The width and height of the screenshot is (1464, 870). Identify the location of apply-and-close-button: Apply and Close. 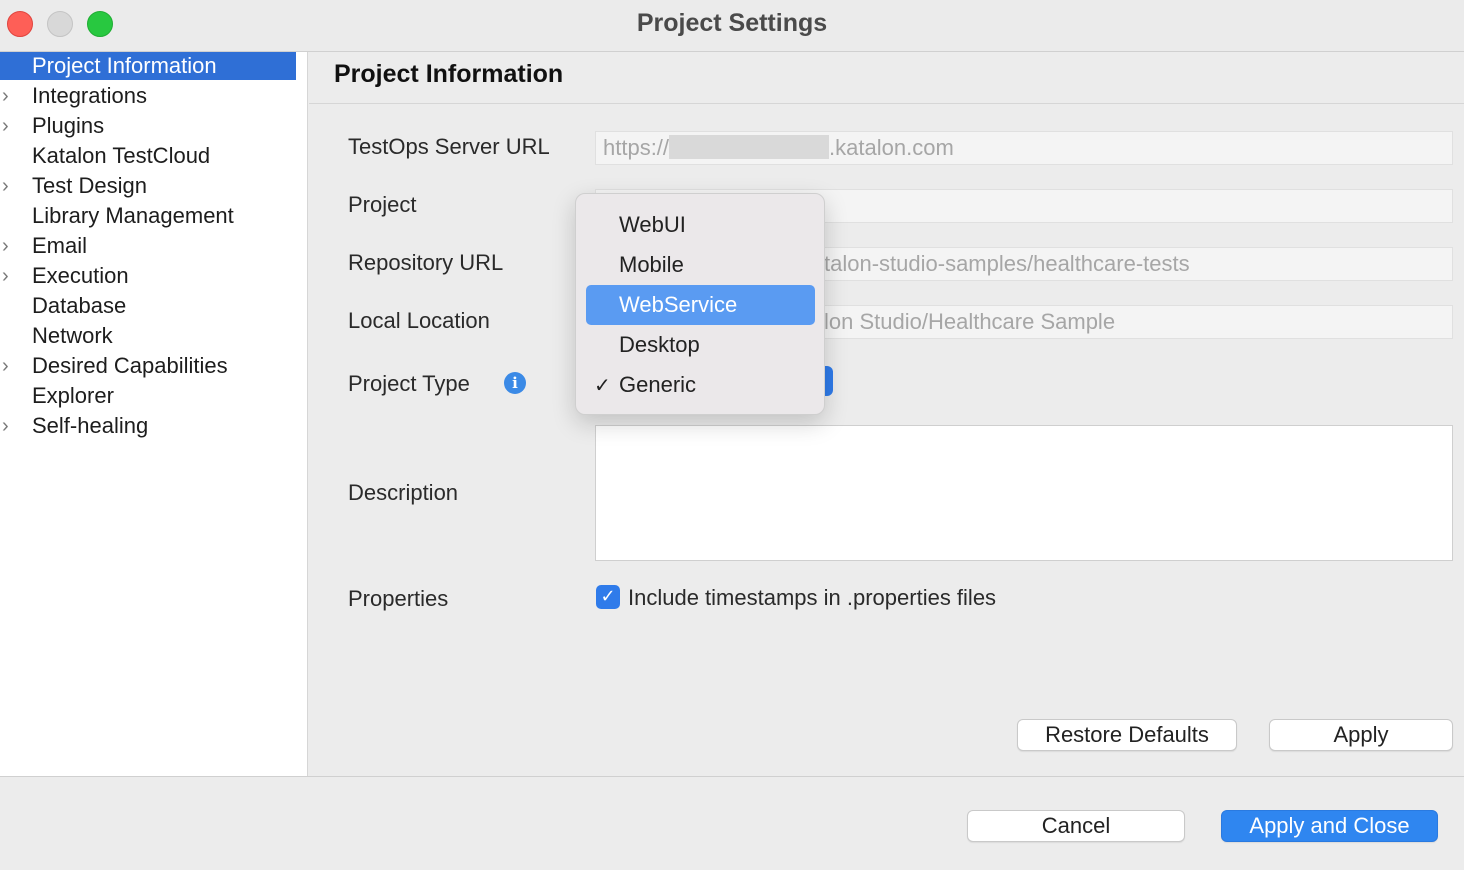
(1329, 826).